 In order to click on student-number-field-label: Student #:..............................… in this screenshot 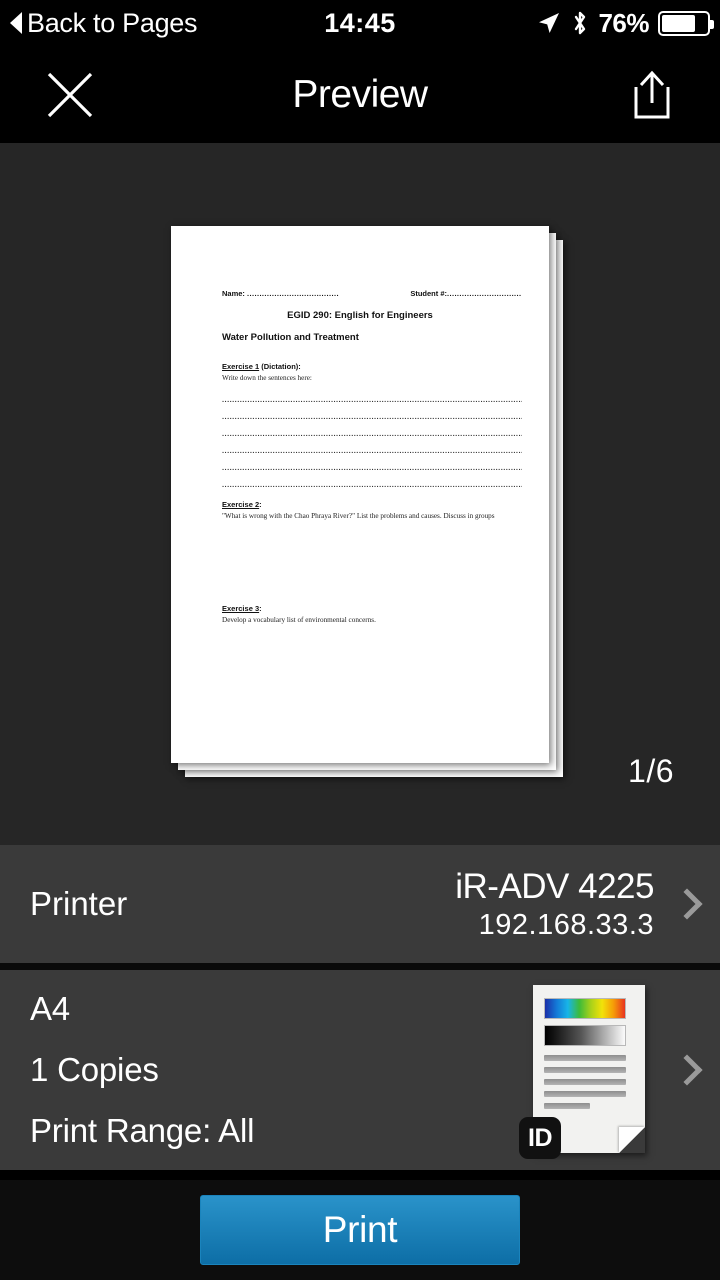, I will do `click(466, 293)`.